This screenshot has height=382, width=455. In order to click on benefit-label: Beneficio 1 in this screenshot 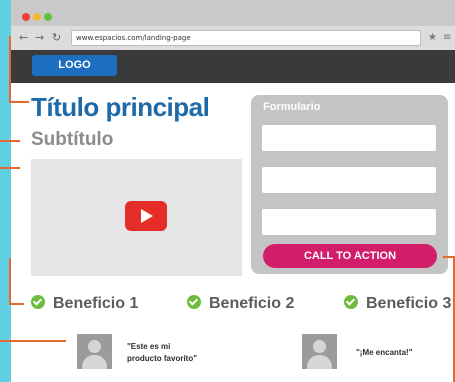, I will do `click(96, 303)`.